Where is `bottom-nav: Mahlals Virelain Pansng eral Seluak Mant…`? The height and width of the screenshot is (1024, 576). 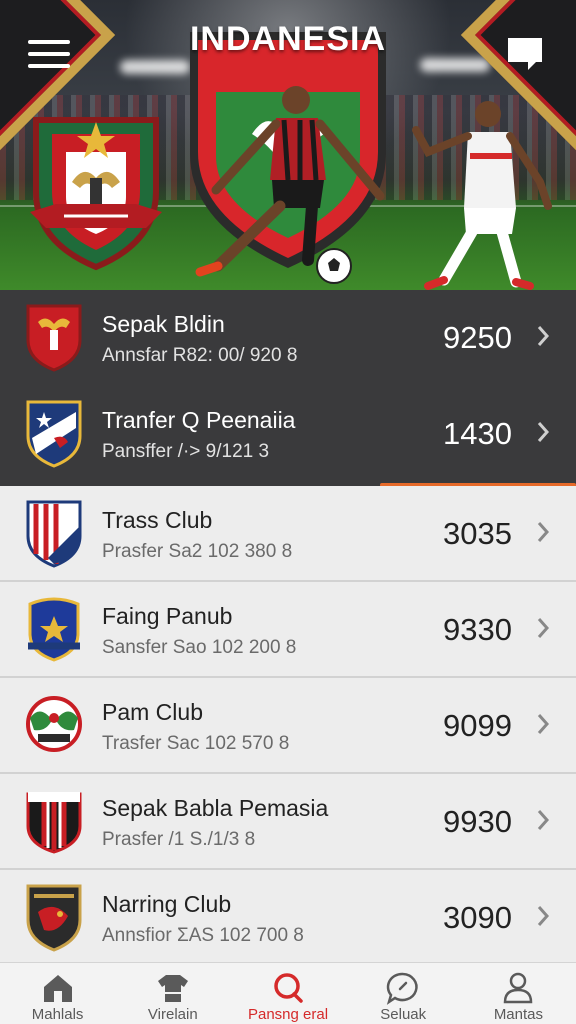 bottom-nav: Mahlals Virelain Pansng eral Seluak Mant… is located at coordinates (288, 993).